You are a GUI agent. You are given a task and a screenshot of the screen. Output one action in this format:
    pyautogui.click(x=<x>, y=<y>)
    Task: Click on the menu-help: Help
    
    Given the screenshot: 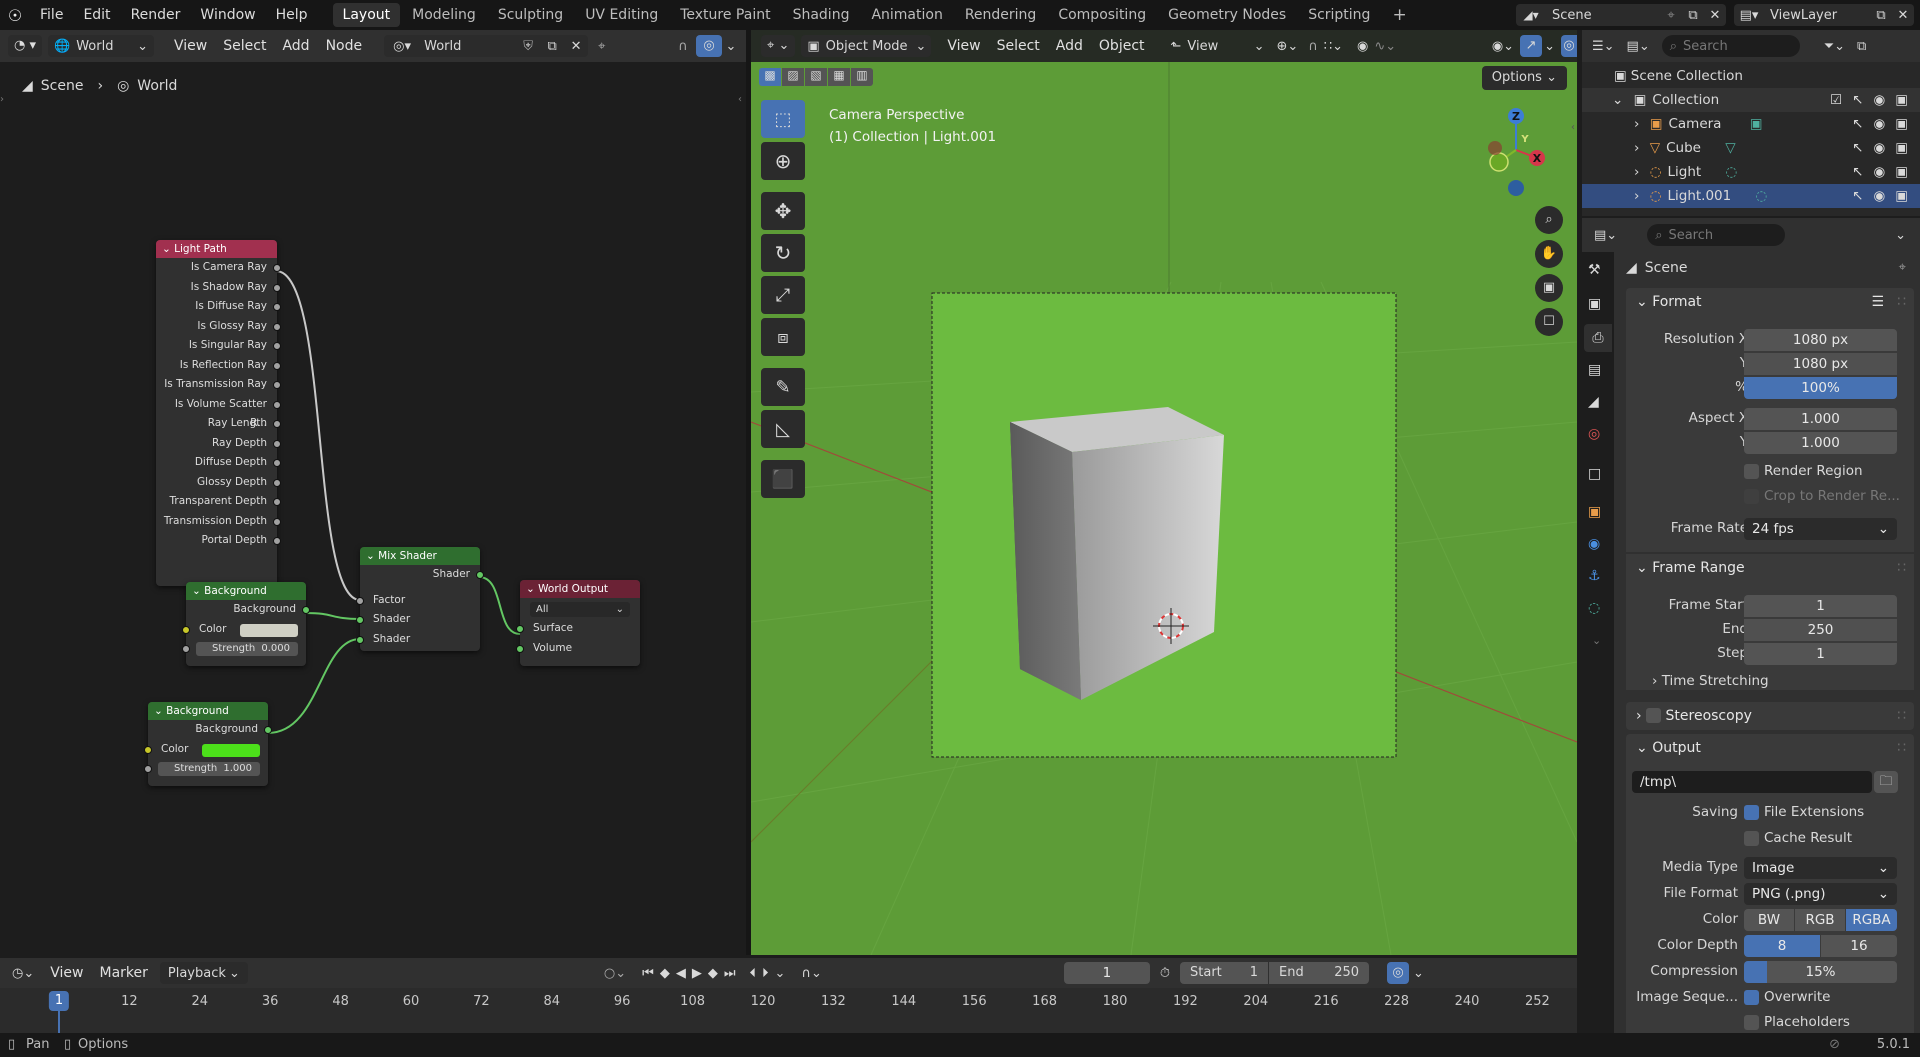 What is the action you would take?
    pyautogui.click(x=292, y=15)
    